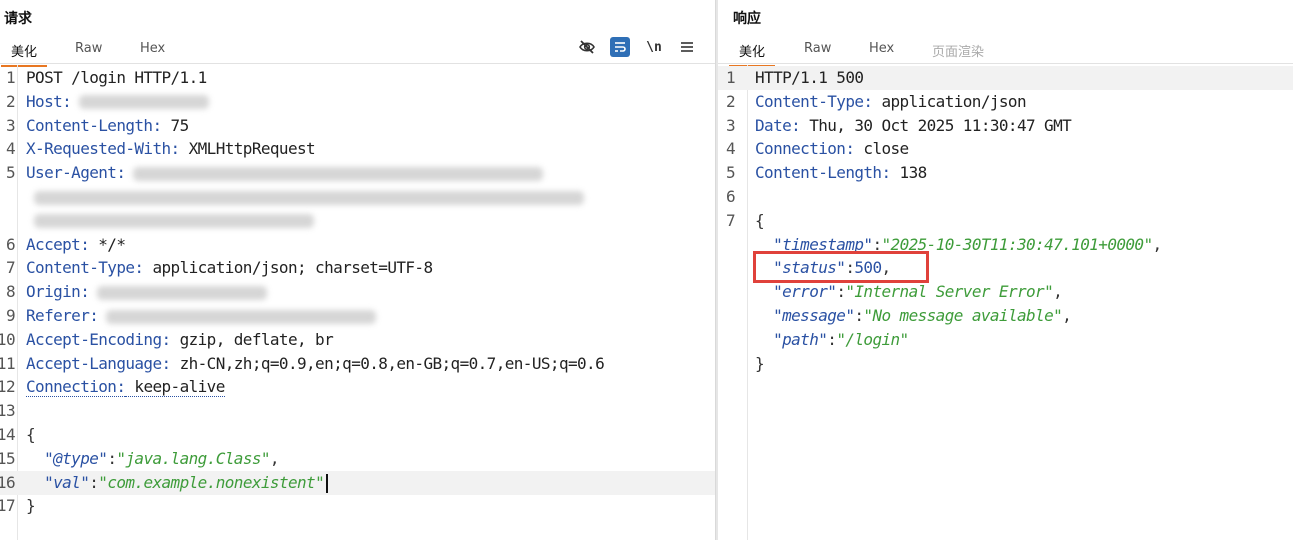 This screenshot has width=1293, height=540. I want to click on code-line: 2 Host:, so click(357, 102).